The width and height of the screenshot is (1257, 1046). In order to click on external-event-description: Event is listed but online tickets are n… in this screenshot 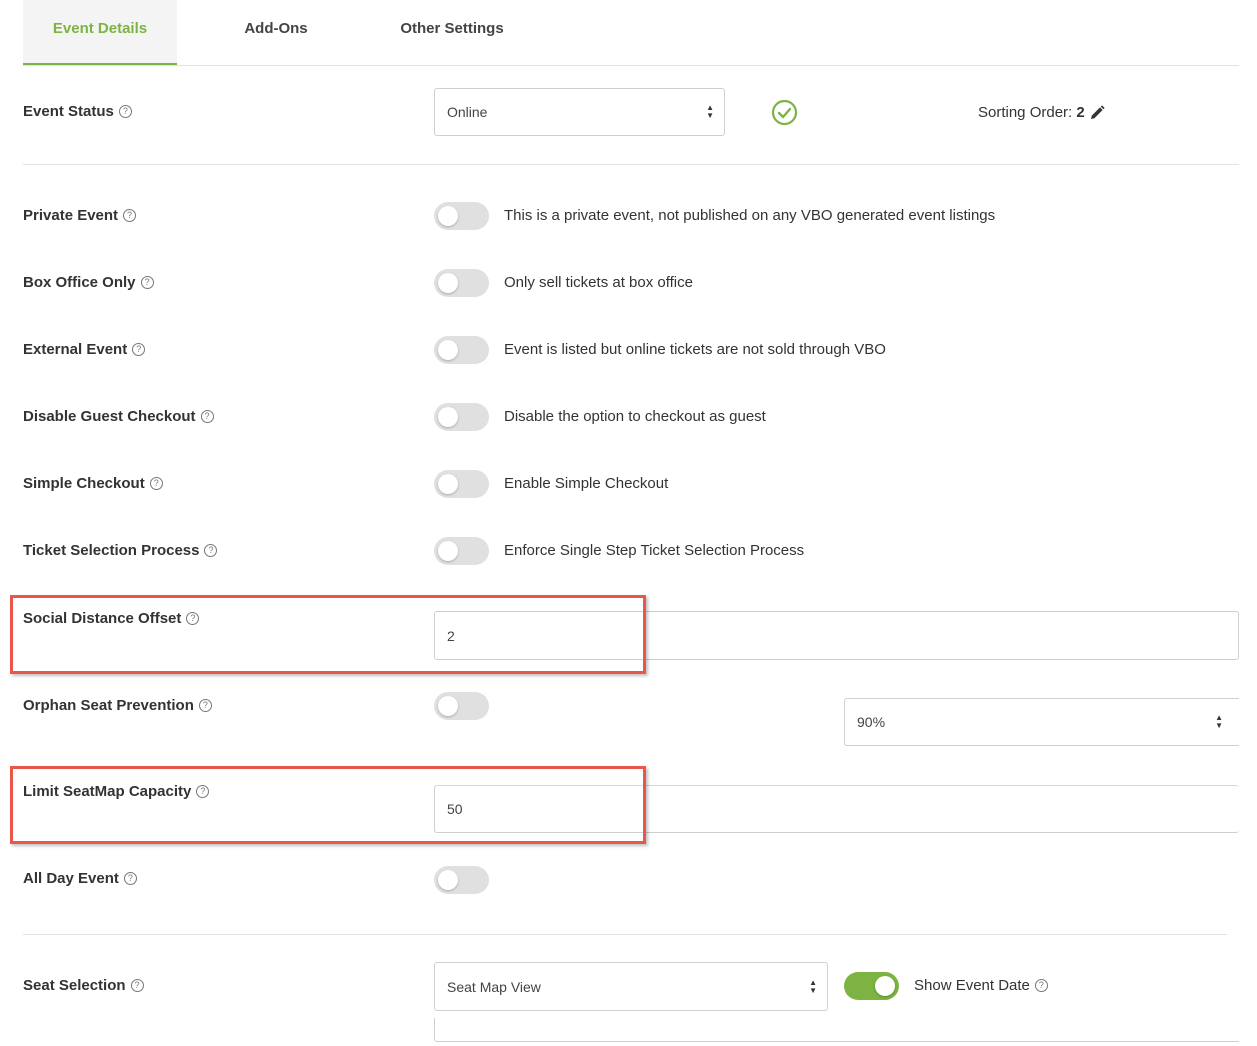, I will do `click(695, 349)`.